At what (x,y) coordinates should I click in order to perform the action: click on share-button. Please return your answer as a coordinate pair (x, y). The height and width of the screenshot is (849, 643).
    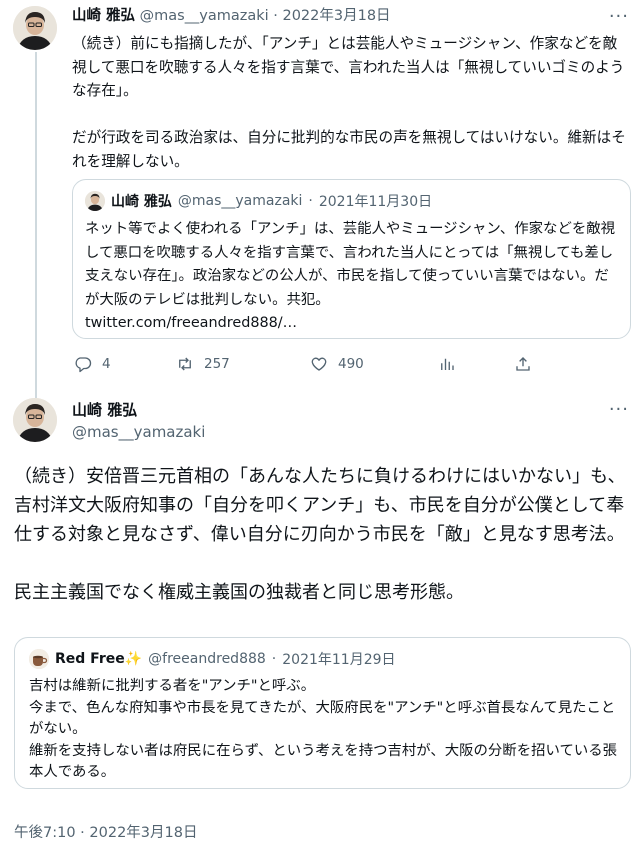
    Looking at the image, I should click on (523, 364).